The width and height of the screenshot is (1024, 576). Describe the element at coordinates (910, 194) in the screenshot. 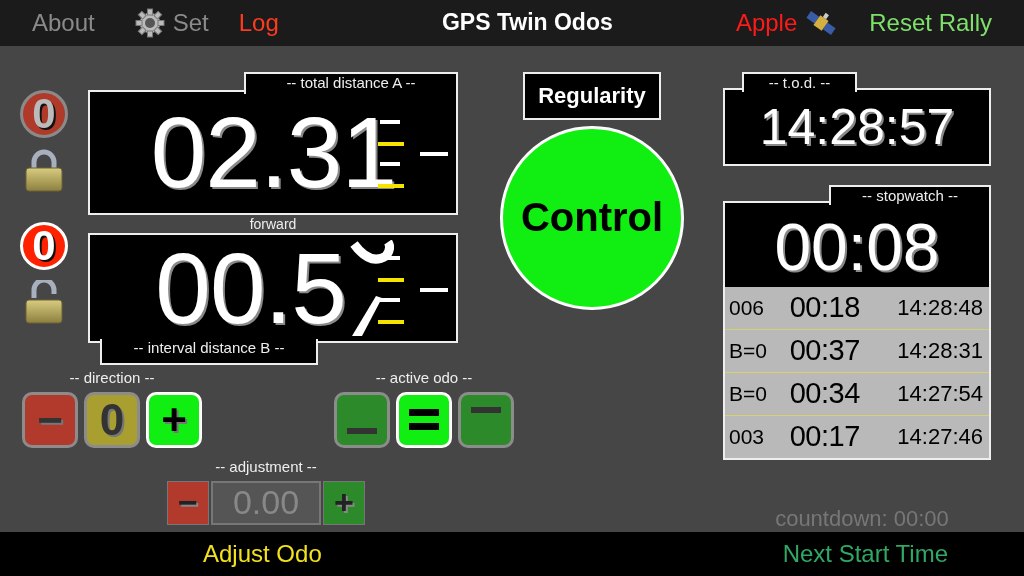

I see `panel-label: -- stopwatch --` at that location.